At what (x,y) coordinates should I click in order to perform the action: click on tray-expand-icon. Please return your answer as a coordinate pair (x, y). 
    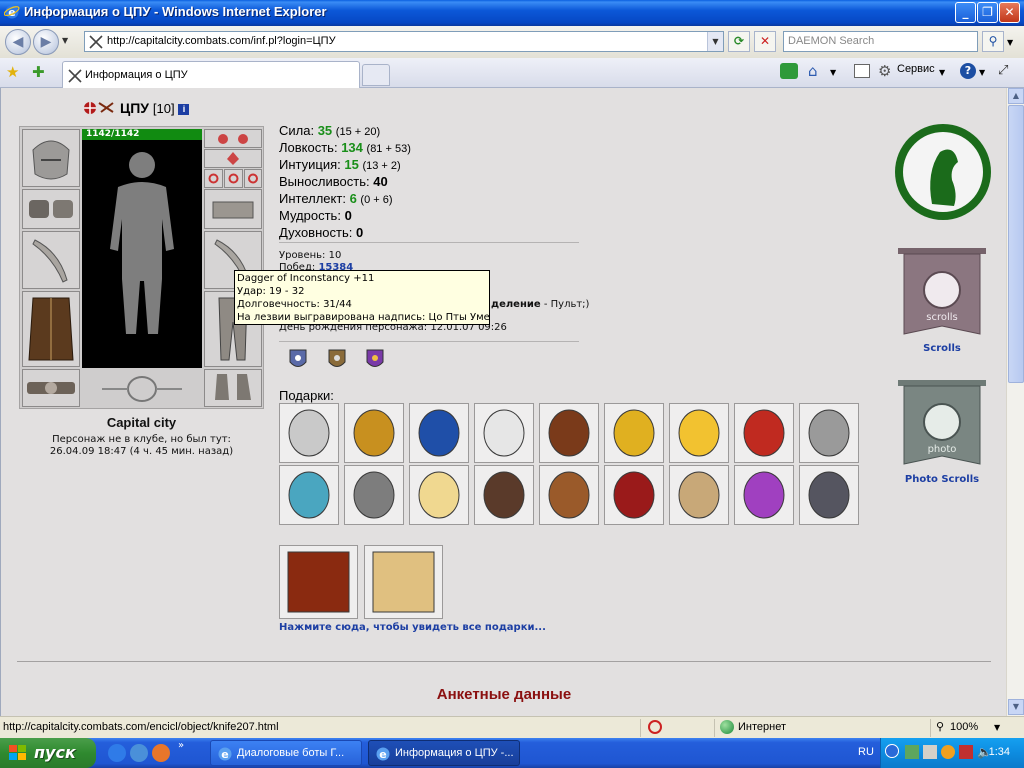
    Looking at the image, I should click on (892, 751).